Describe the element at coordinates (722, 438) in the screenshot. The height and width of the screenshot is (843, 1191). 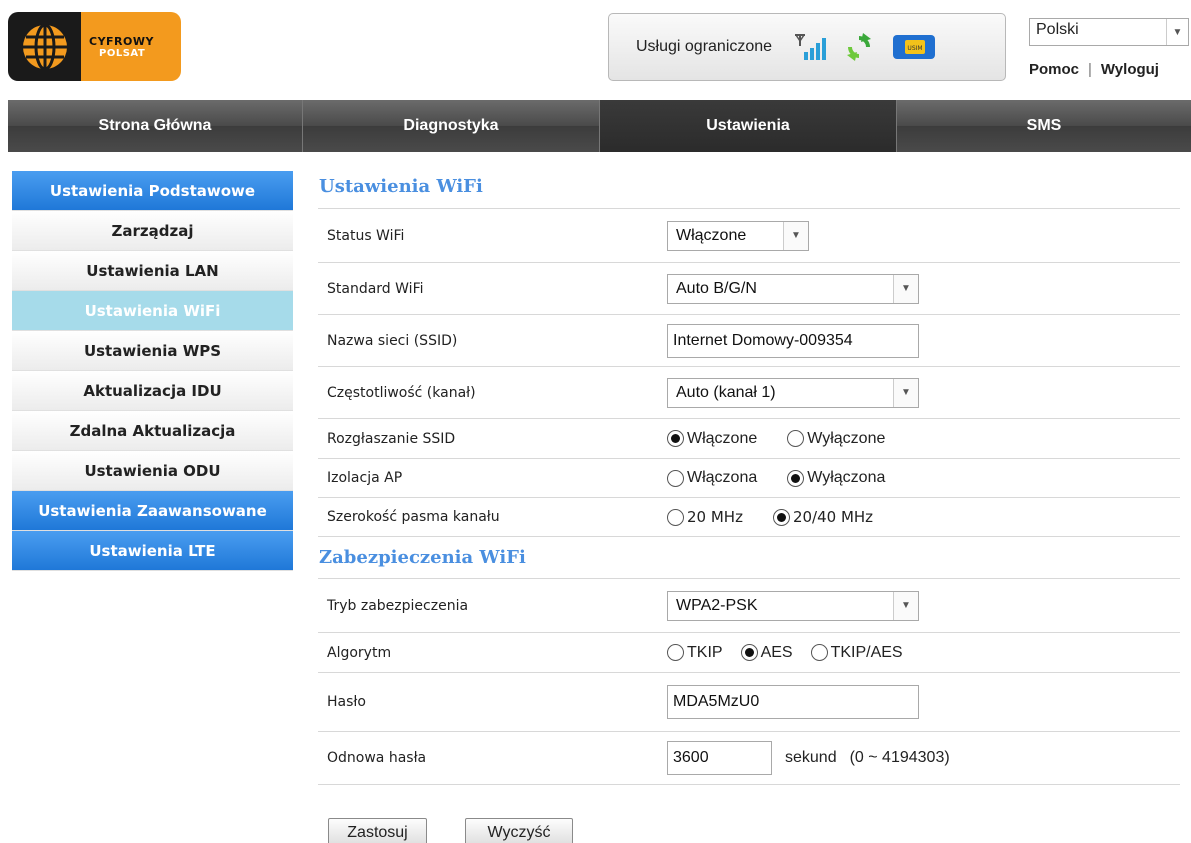
I see `broadcast-on-label: Włączone` at that location.